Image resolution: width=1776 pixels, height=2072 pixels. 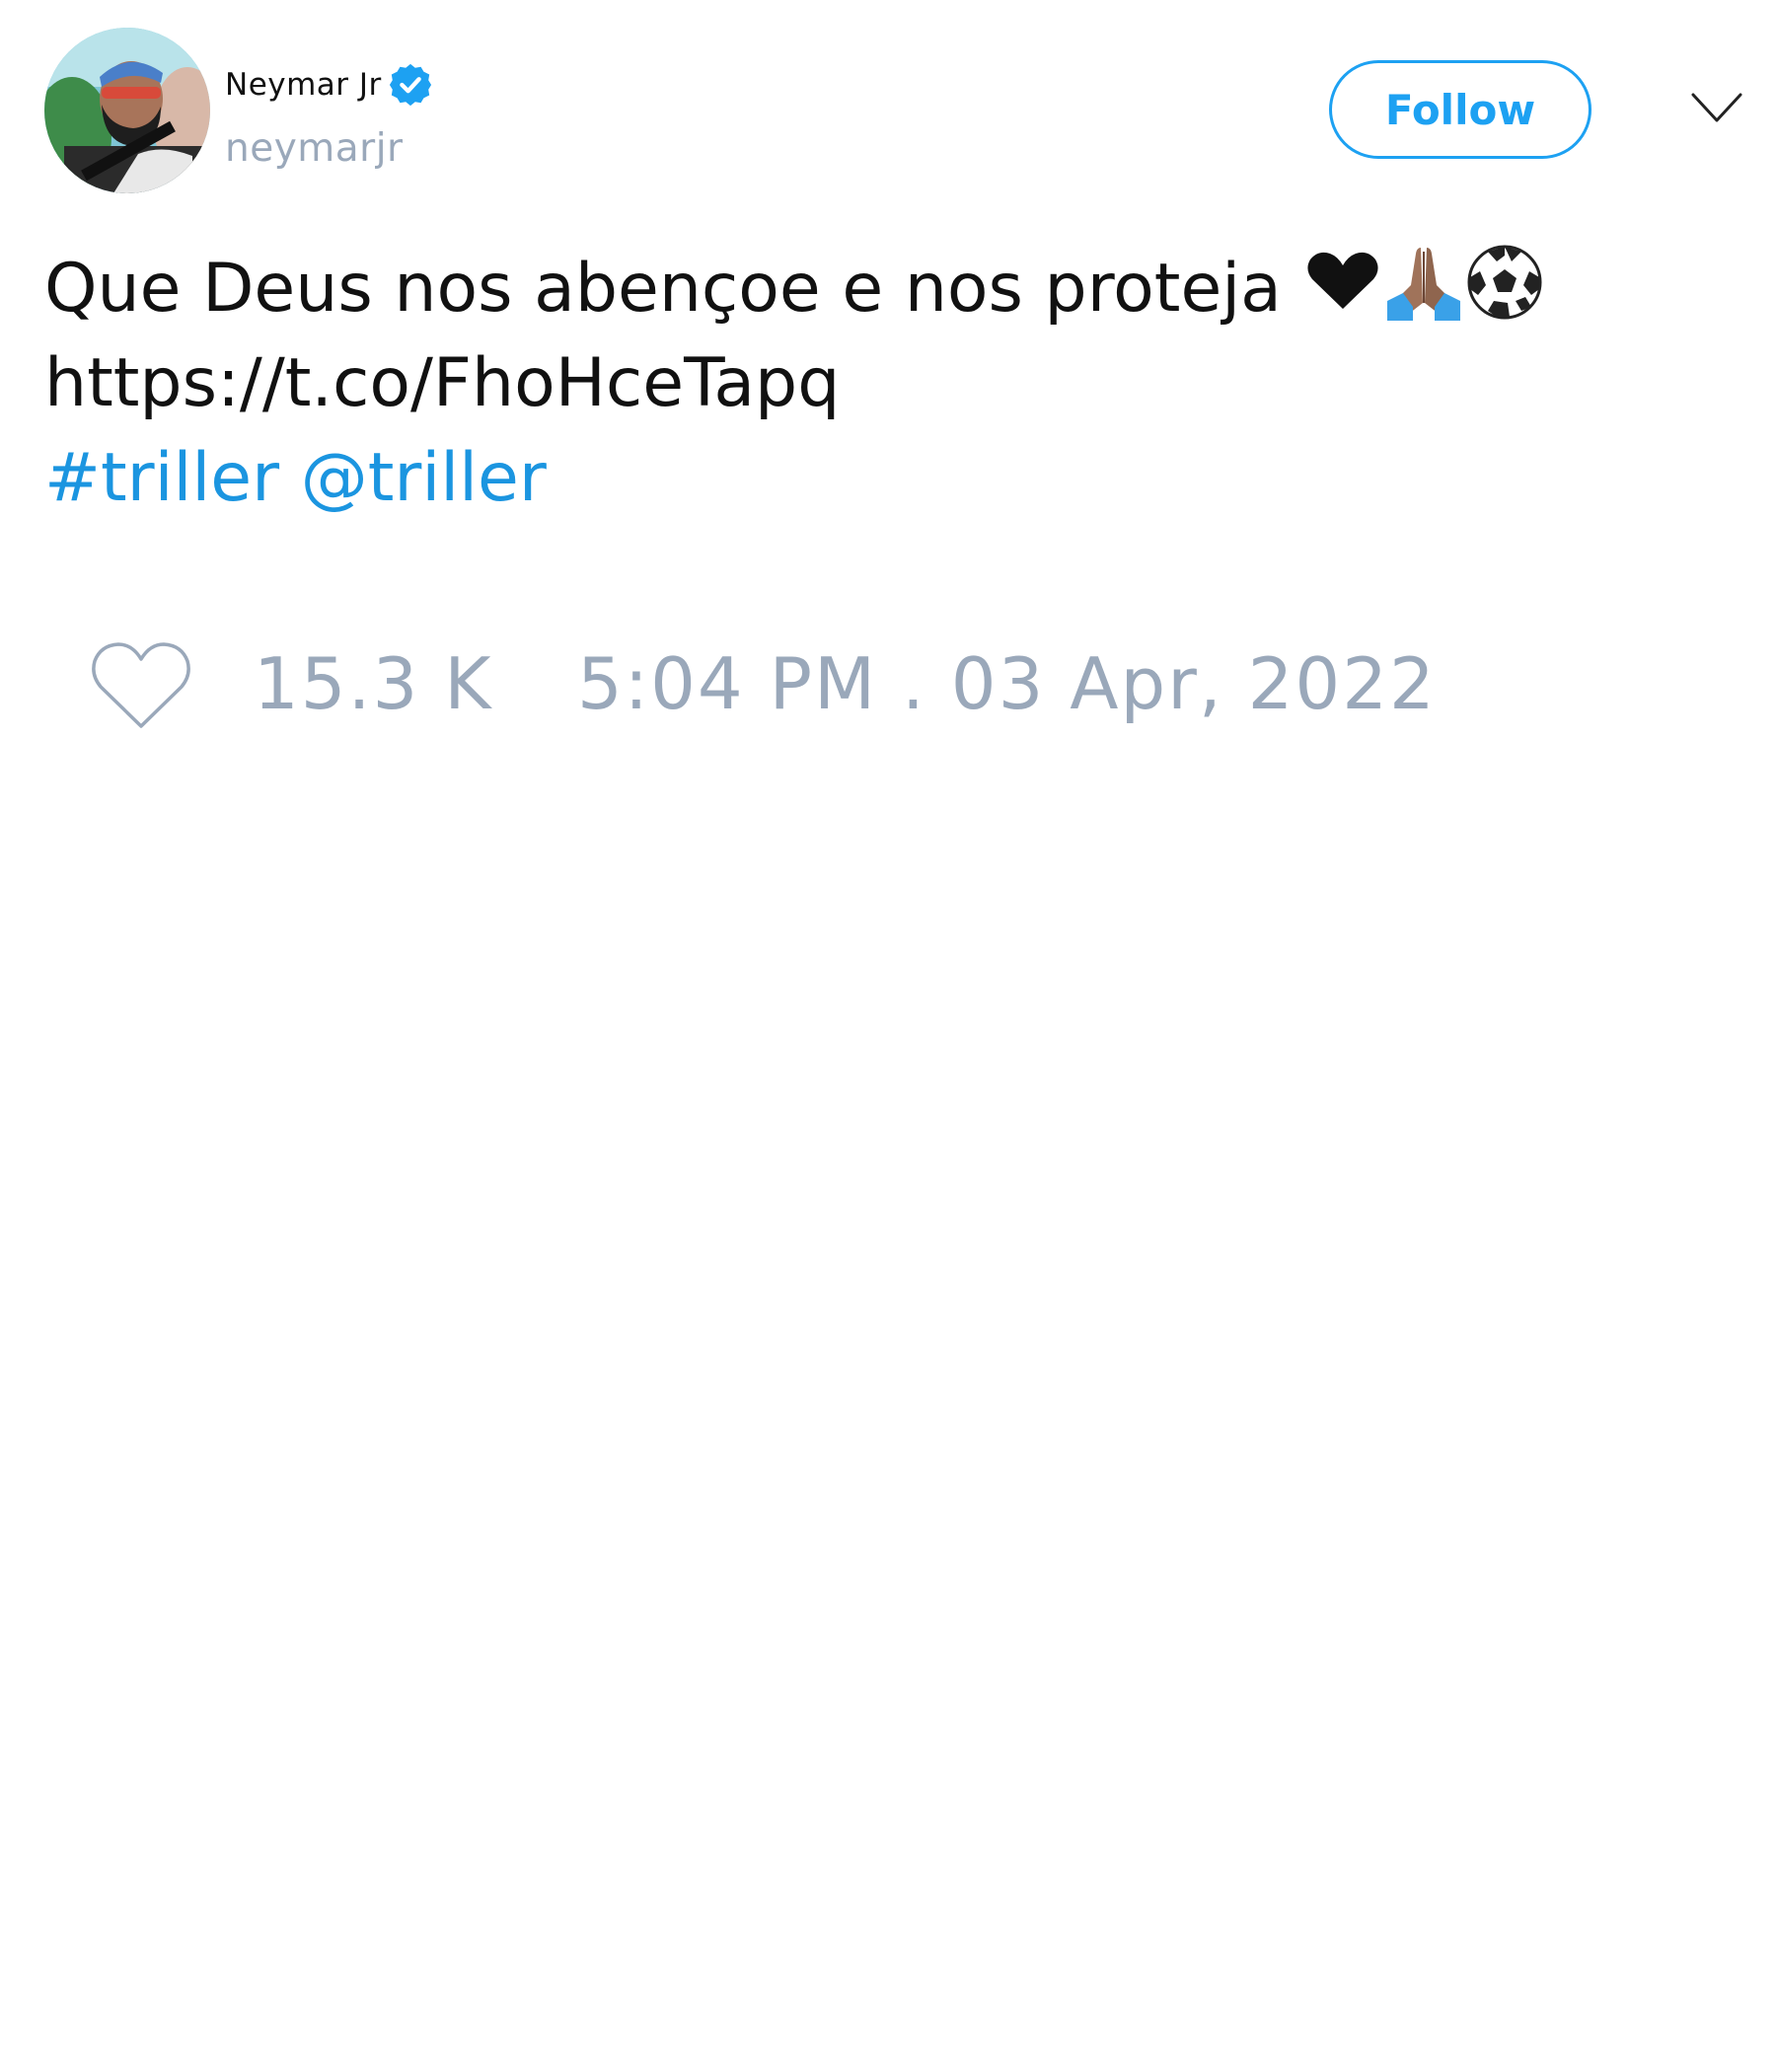 I want to click on profile-photo-icon, so click(x=127, y=111).